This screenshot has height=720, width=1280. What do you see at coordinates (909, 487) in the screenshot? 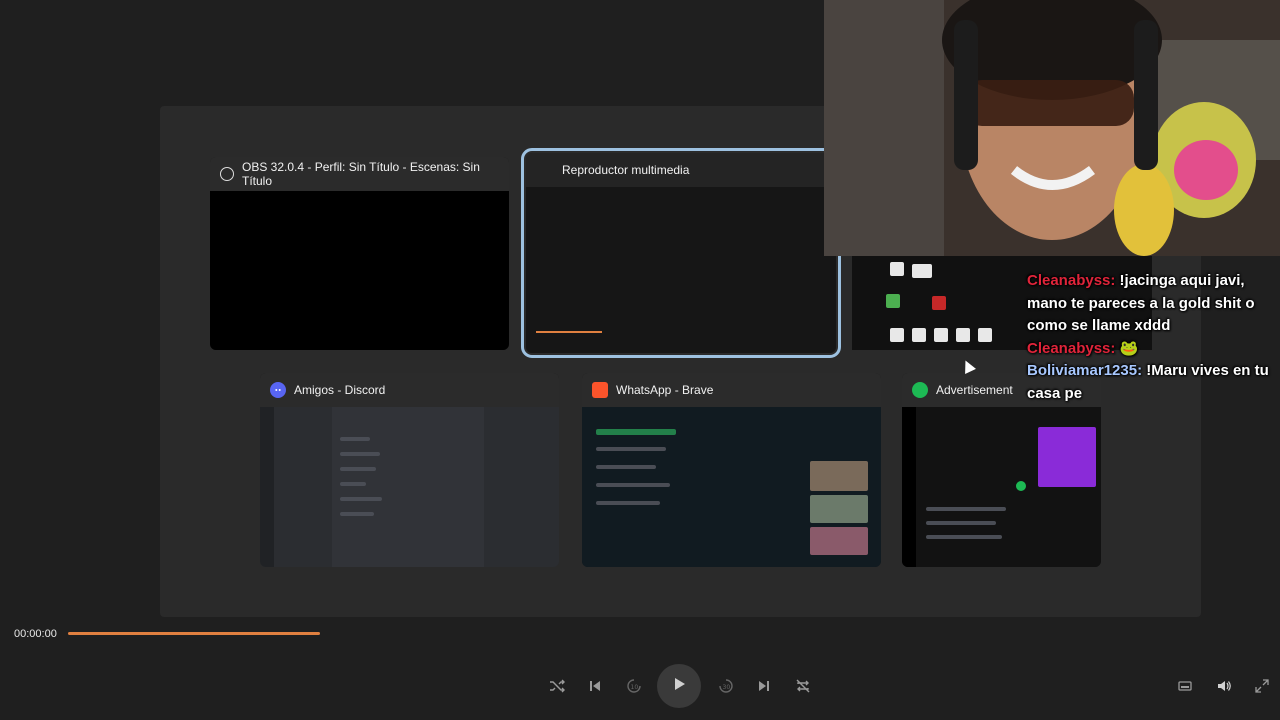
I see `thumbnail-sidebar` at bounding box center [909, 487].